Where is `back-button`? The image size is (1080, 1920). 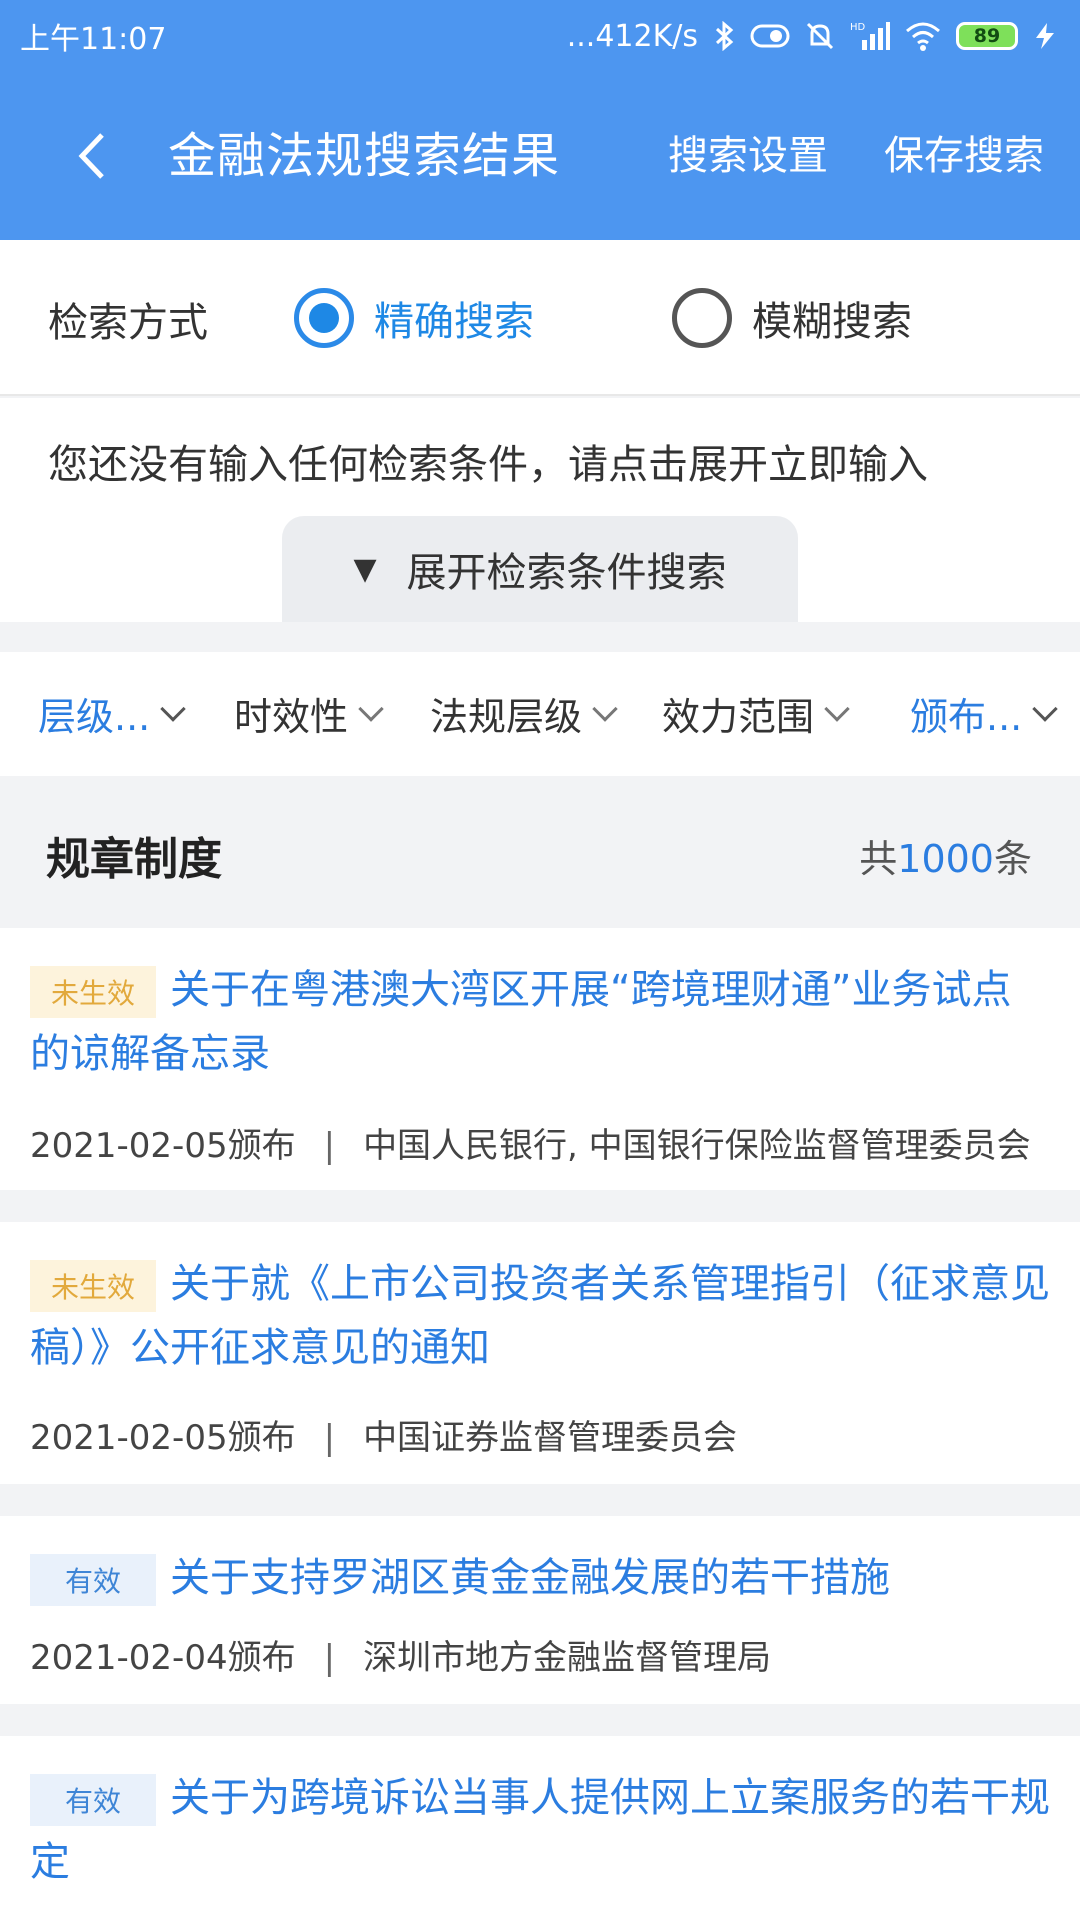
back-button is located at coordinates (92, 156).